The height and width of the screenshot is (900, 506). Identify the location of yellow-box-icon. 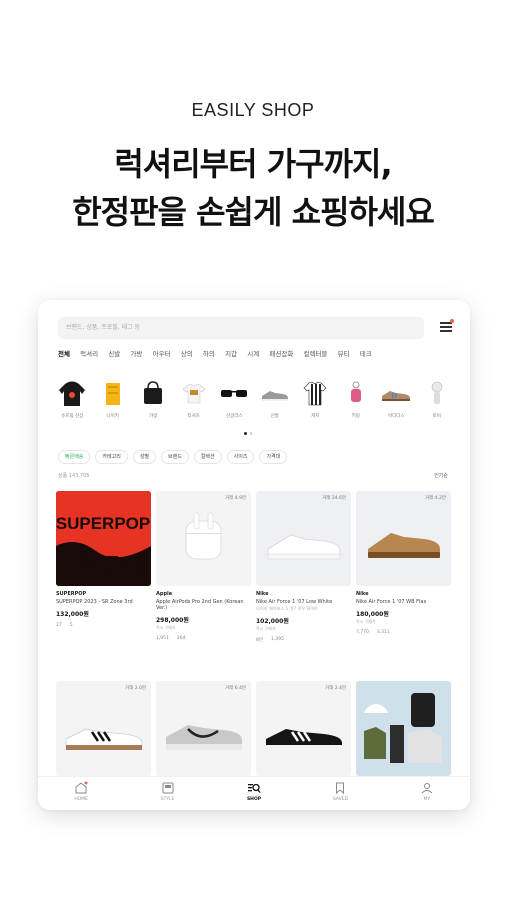
(112, 394).